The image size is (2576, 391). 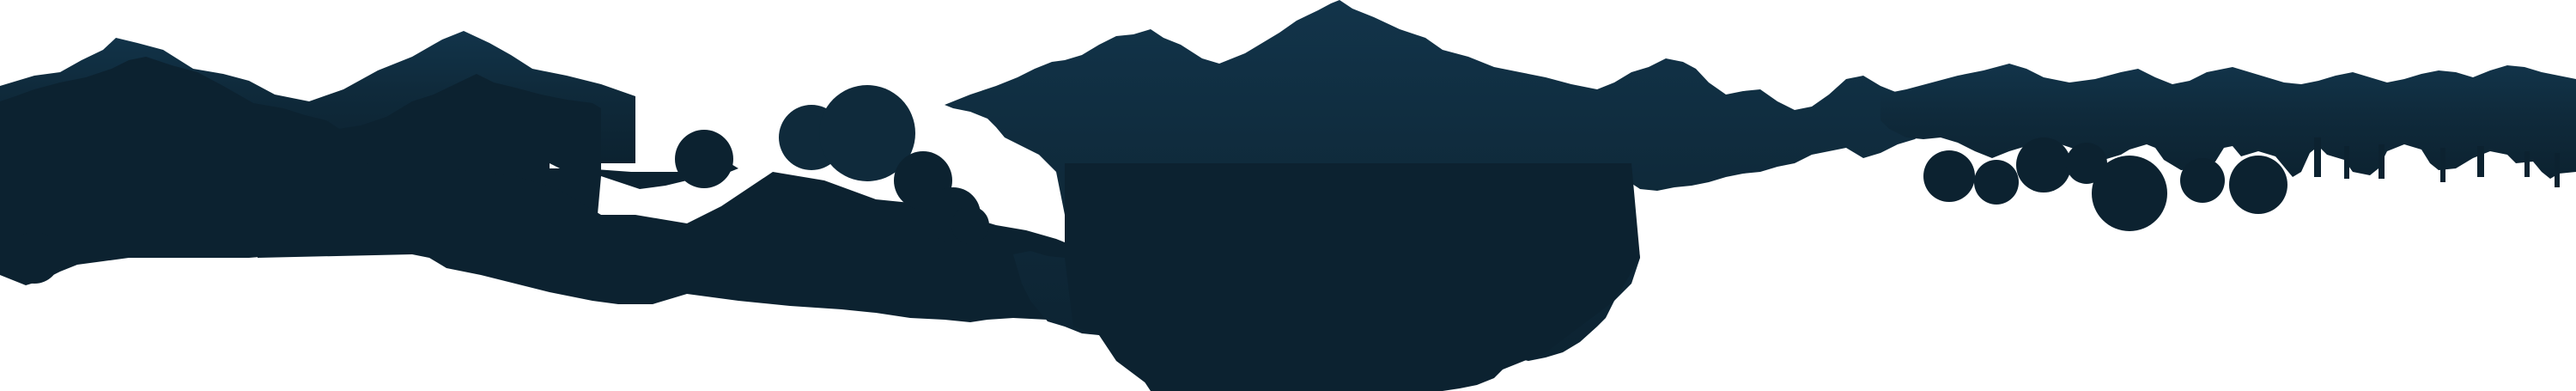 I want to click on right-ridge, so click(x=2228, y=121).